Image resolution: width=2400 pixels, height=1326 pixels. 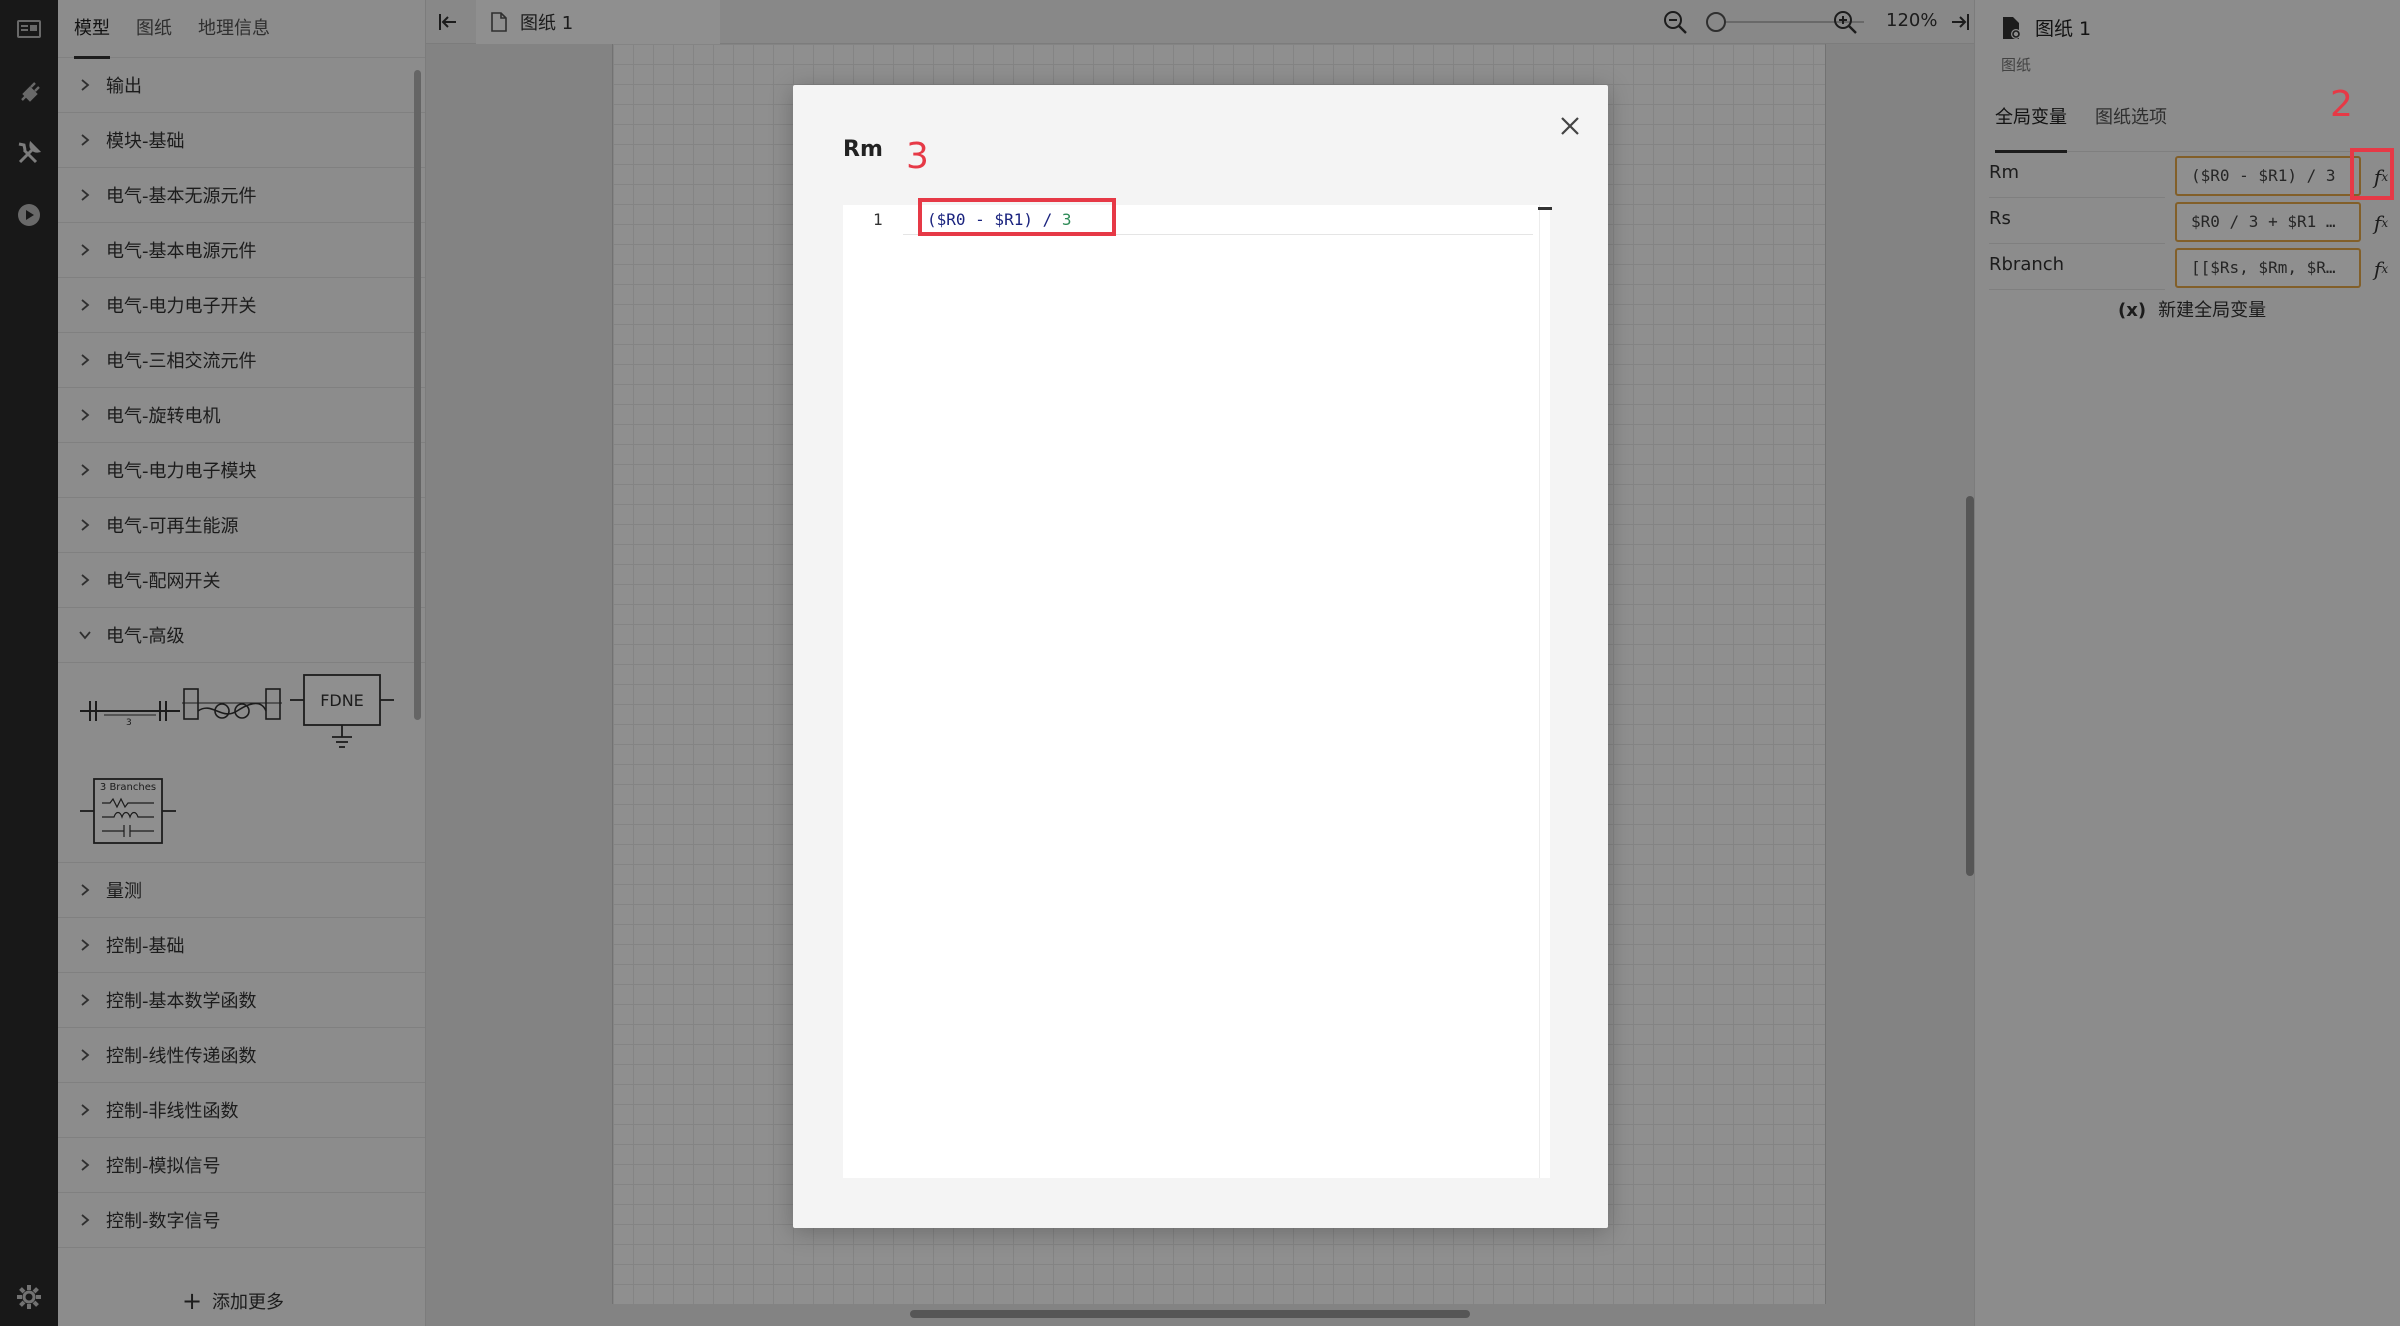 What do you see at coordinates (2372, 174) in the screenshot?
I see `fx-button-highlight` at bounding box center [2372, 174].